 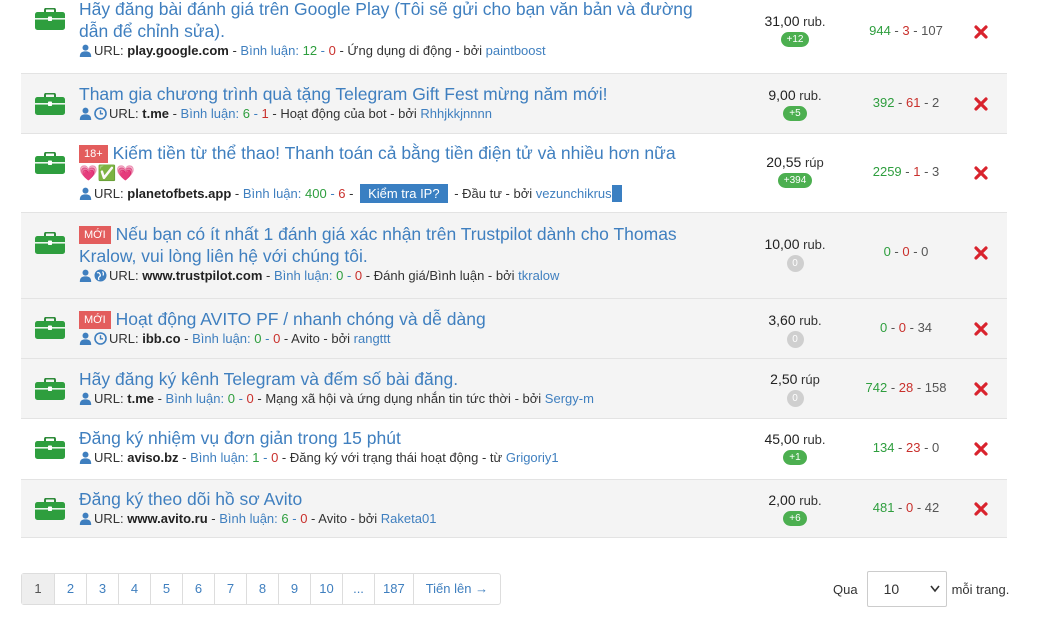 I want to click on task-price: 45,00 rub. +1, so click(x=795, y=448).